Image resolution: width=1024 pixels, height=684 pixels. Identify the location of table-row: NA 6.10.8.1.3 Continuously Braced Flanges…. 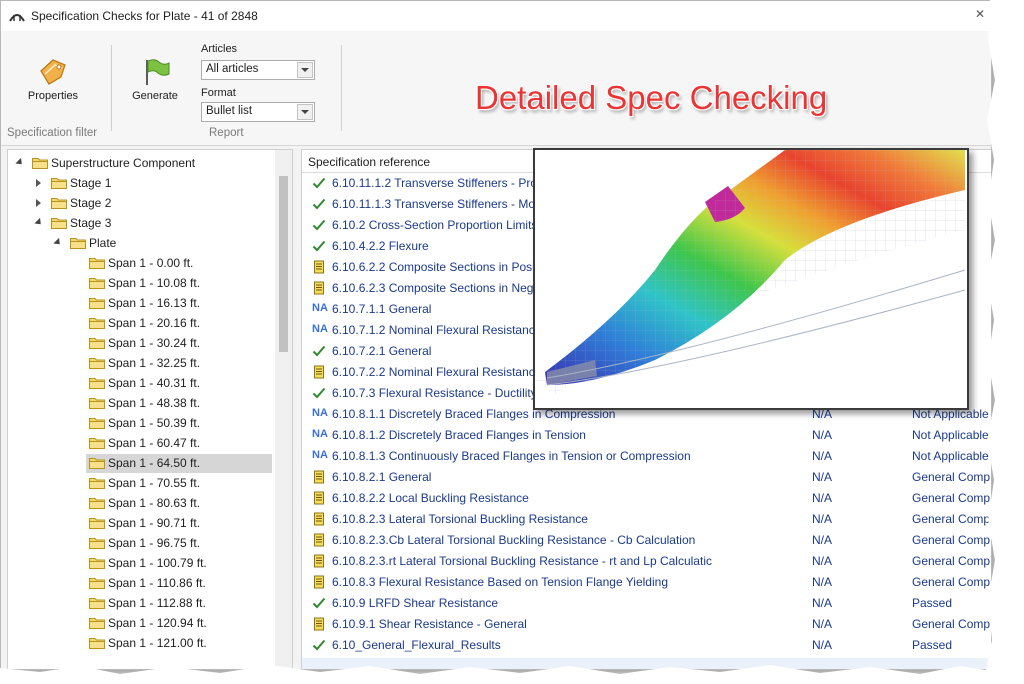
(646, 456).